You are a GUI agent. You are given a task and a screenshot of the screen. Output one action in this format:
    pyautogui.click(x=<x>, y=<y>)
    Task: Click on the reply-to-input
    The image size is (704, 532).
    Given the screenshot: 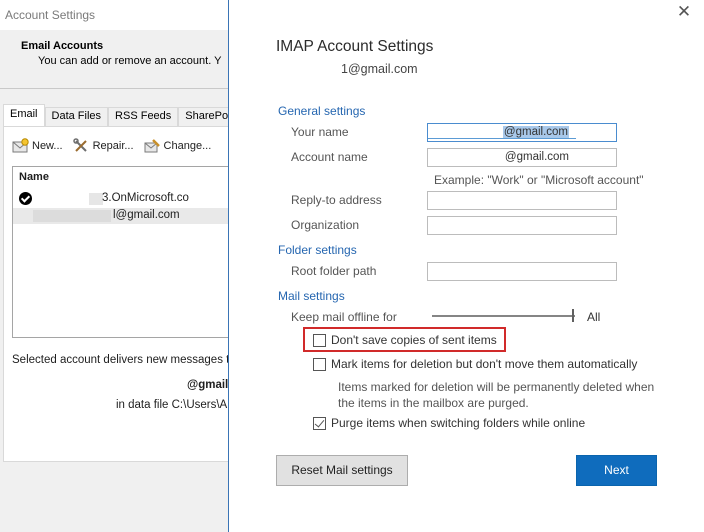 What is the action you would take?
    pyautogui.click(x=522, y=200)
    